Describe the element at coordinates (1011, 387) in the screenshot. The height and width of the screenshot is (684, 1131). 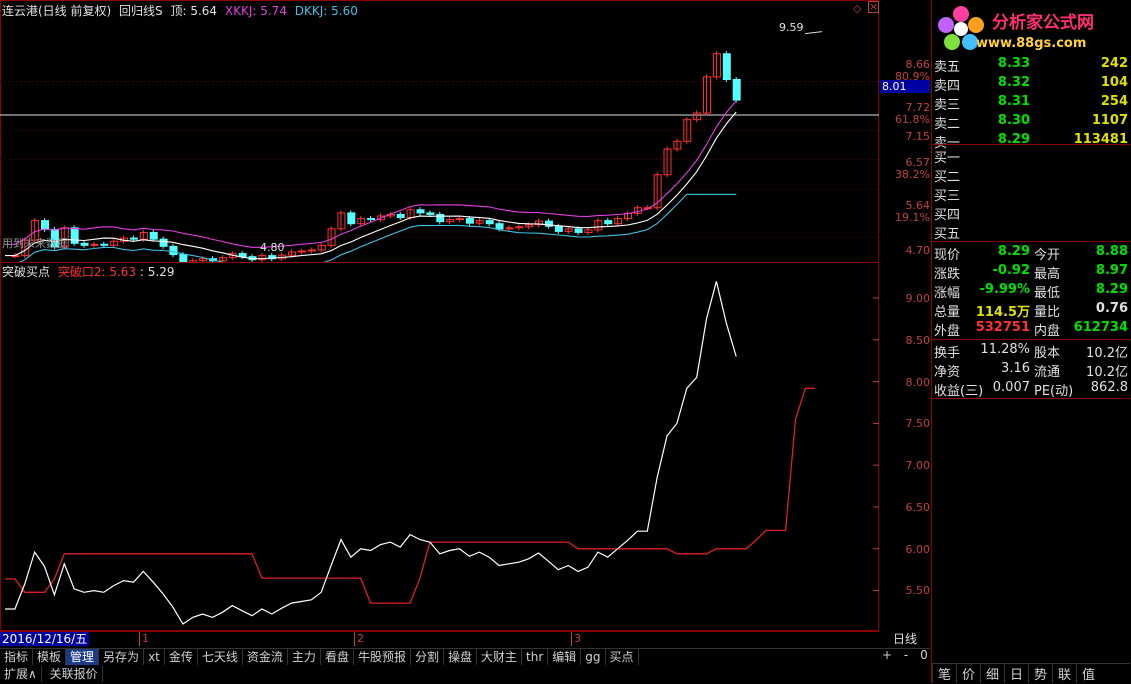
I see `fund-value: 0.007` at that location.